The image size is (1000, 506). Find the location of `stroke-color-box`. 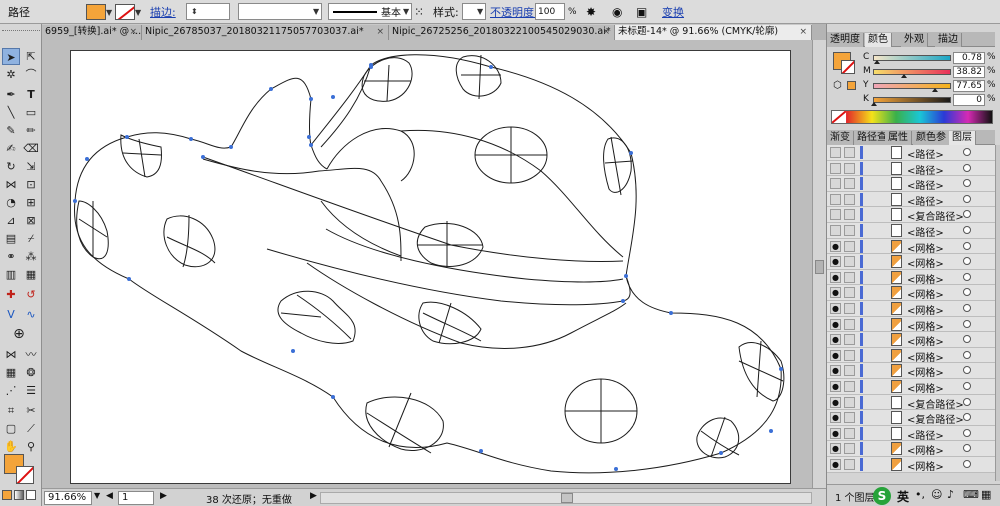

stroke-color-box is located at coordinates (25, 475).